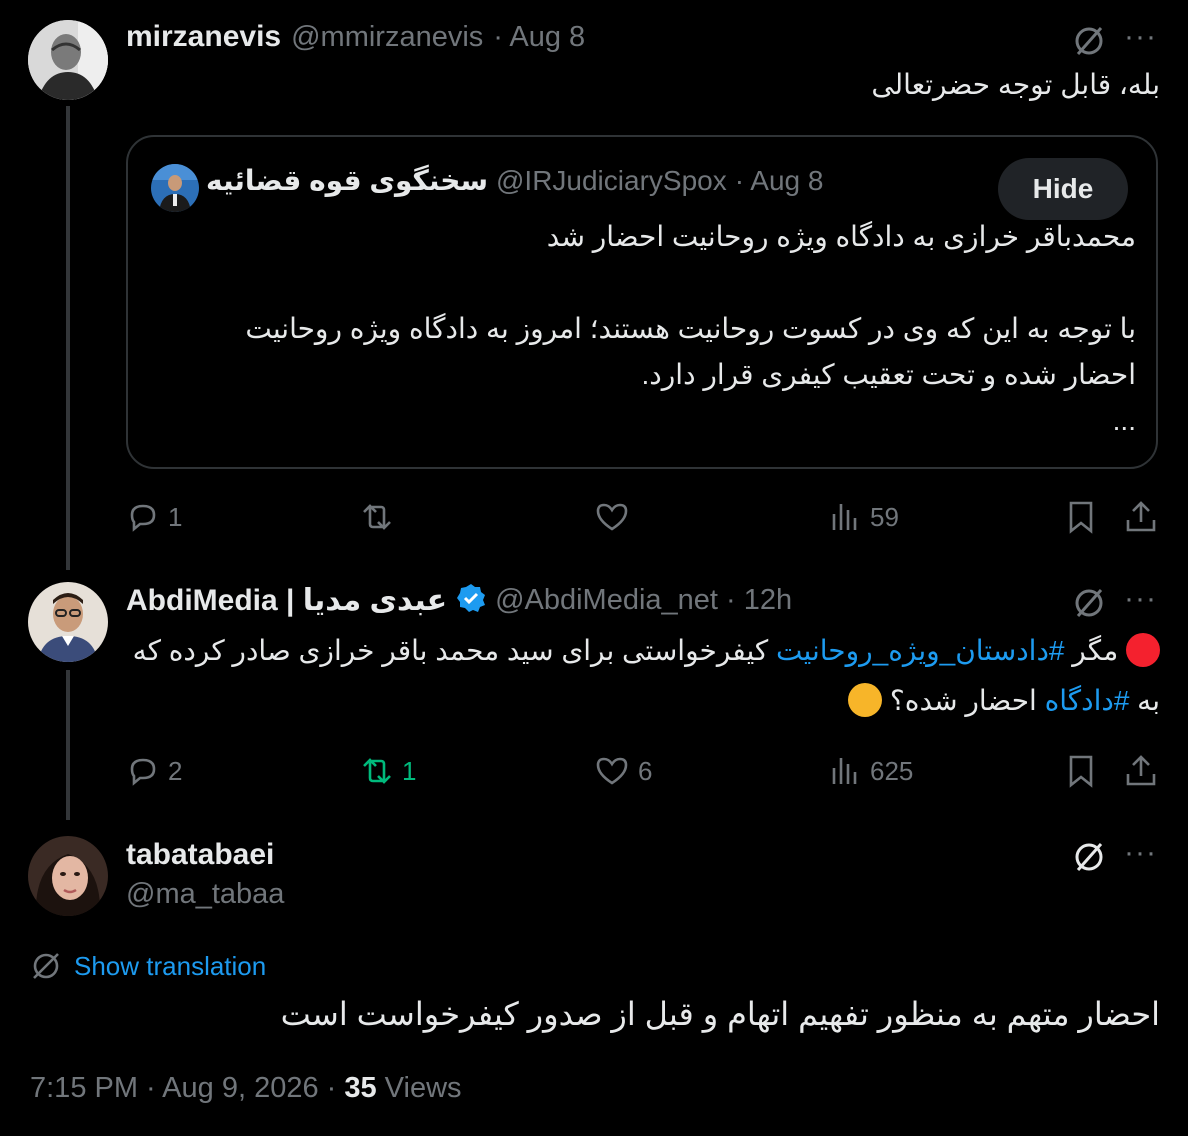 This screenshot has height=1136, width=1188. I want to click on hashtag-link: #دادگاه, so click(1087, 700).